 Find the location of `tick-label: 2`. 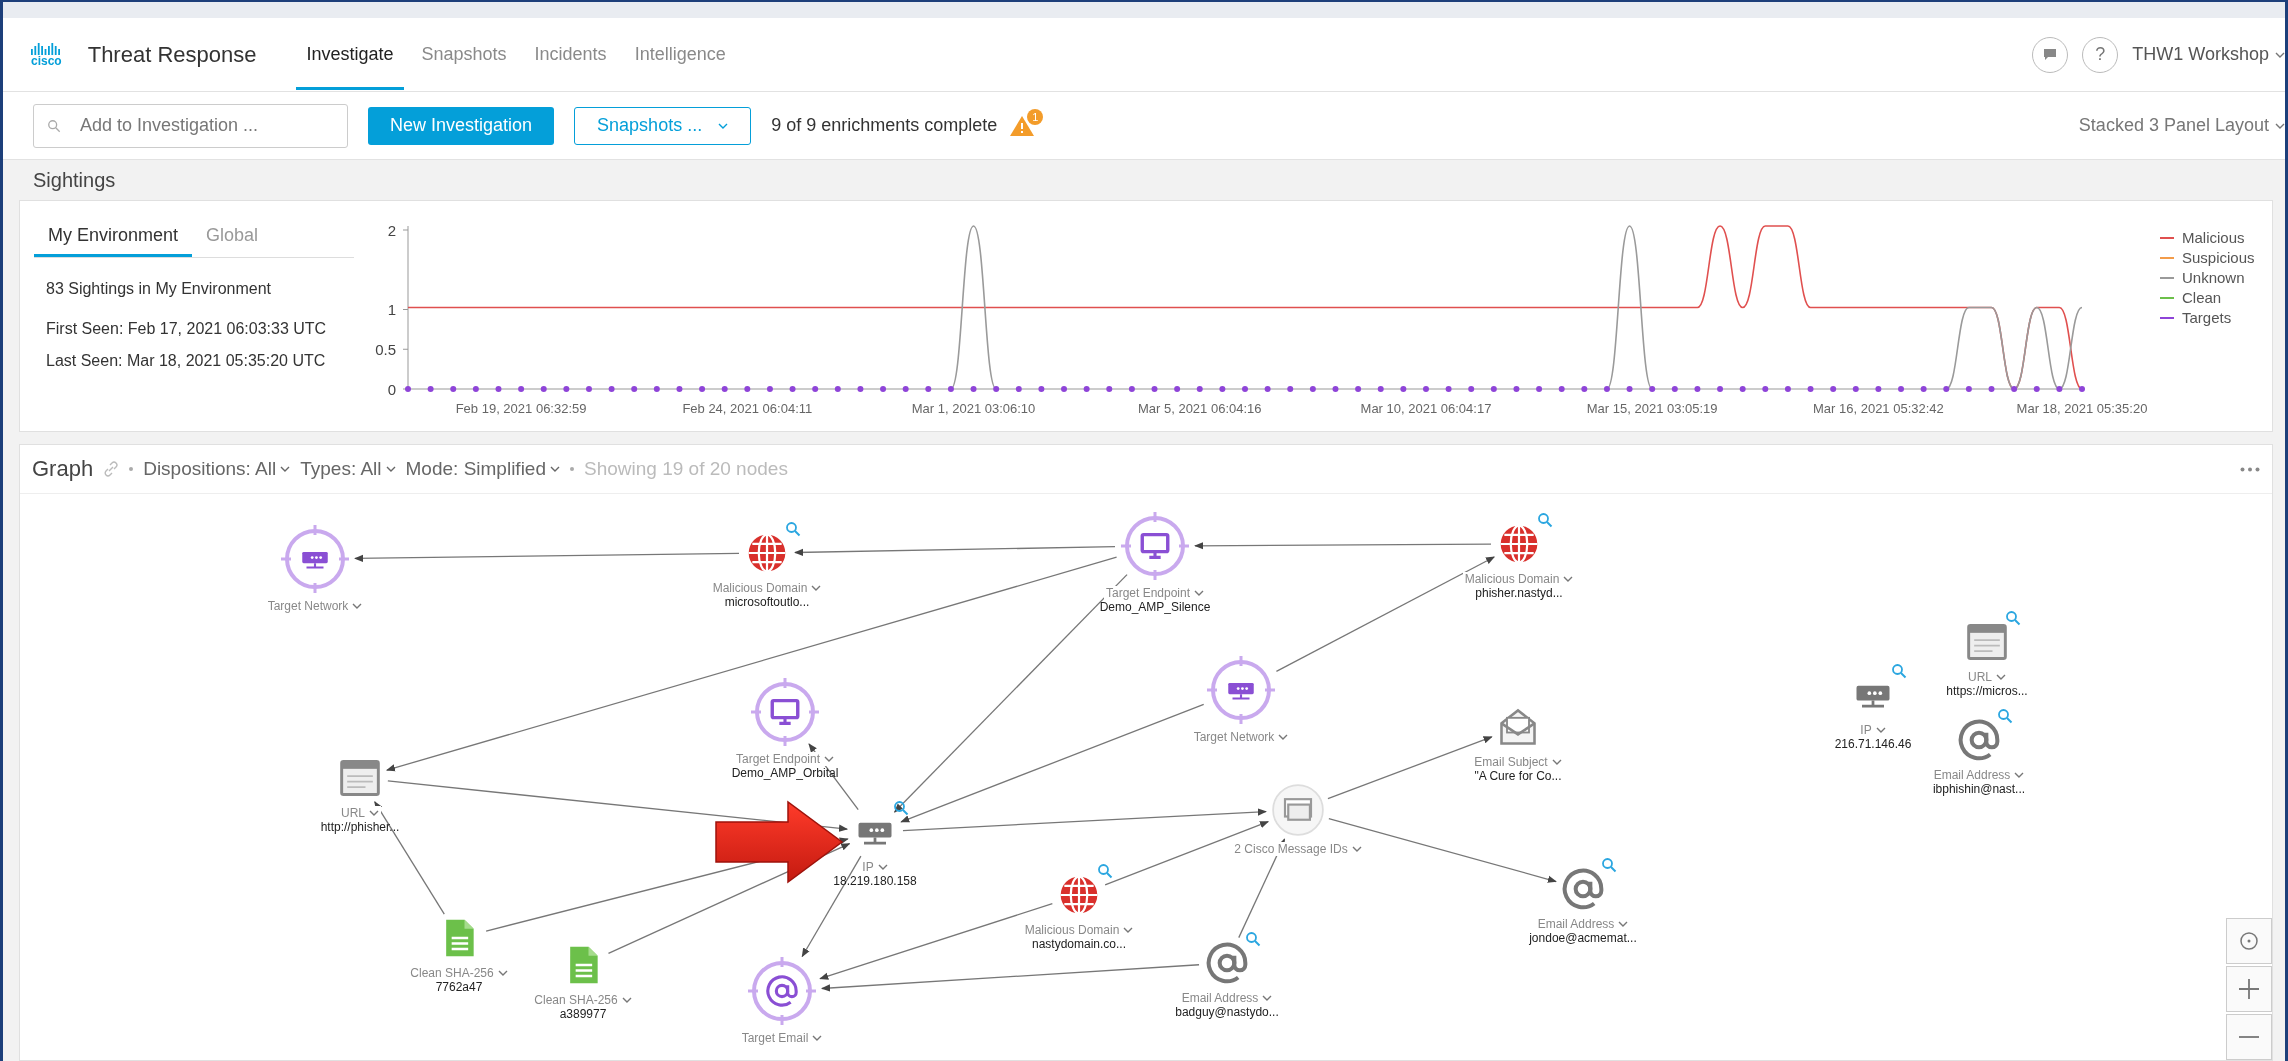

tick-label: 2 is located at coordinates (391, 230).